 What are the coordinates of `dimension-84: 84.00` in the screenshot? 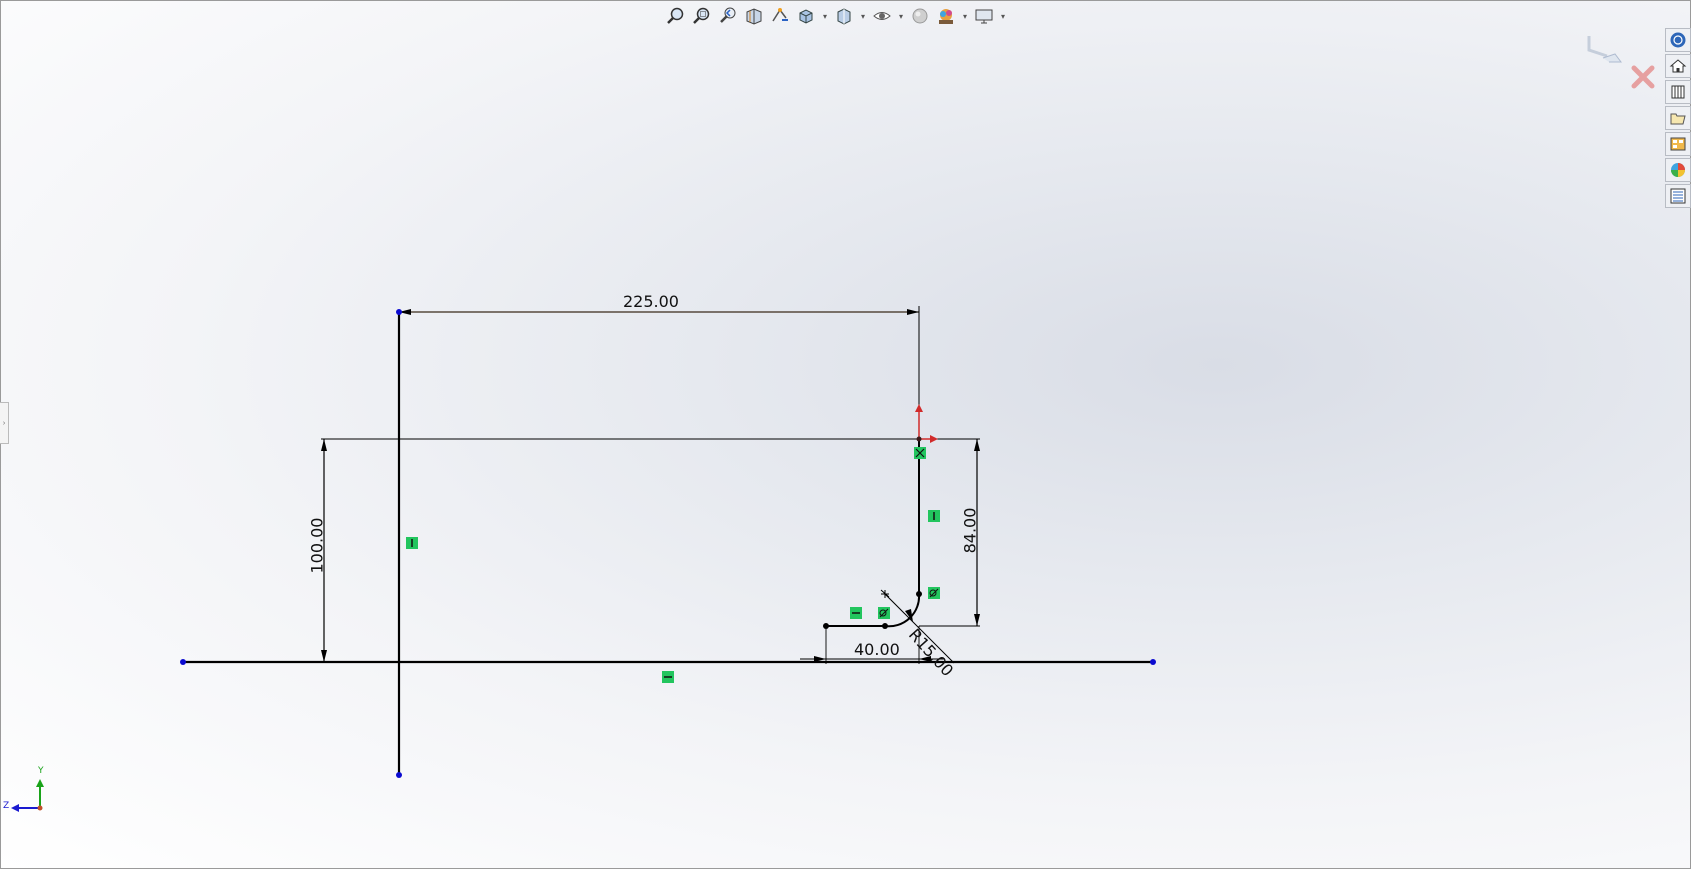 It's located at (969, 531).